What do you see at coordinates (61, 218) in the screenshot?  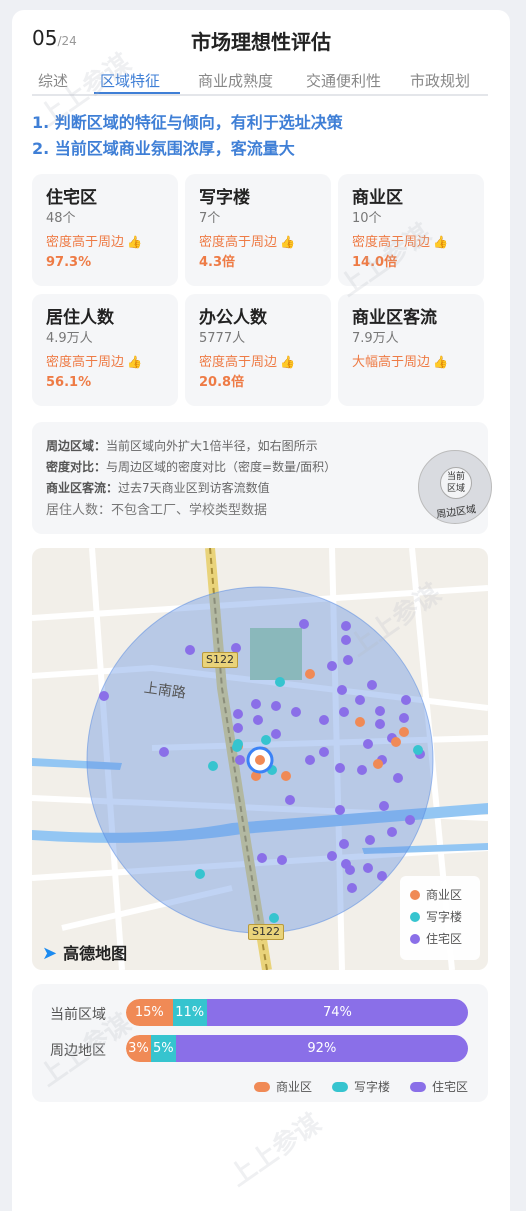 I see `stat-value: 48个` at bounding box center [61, 218].